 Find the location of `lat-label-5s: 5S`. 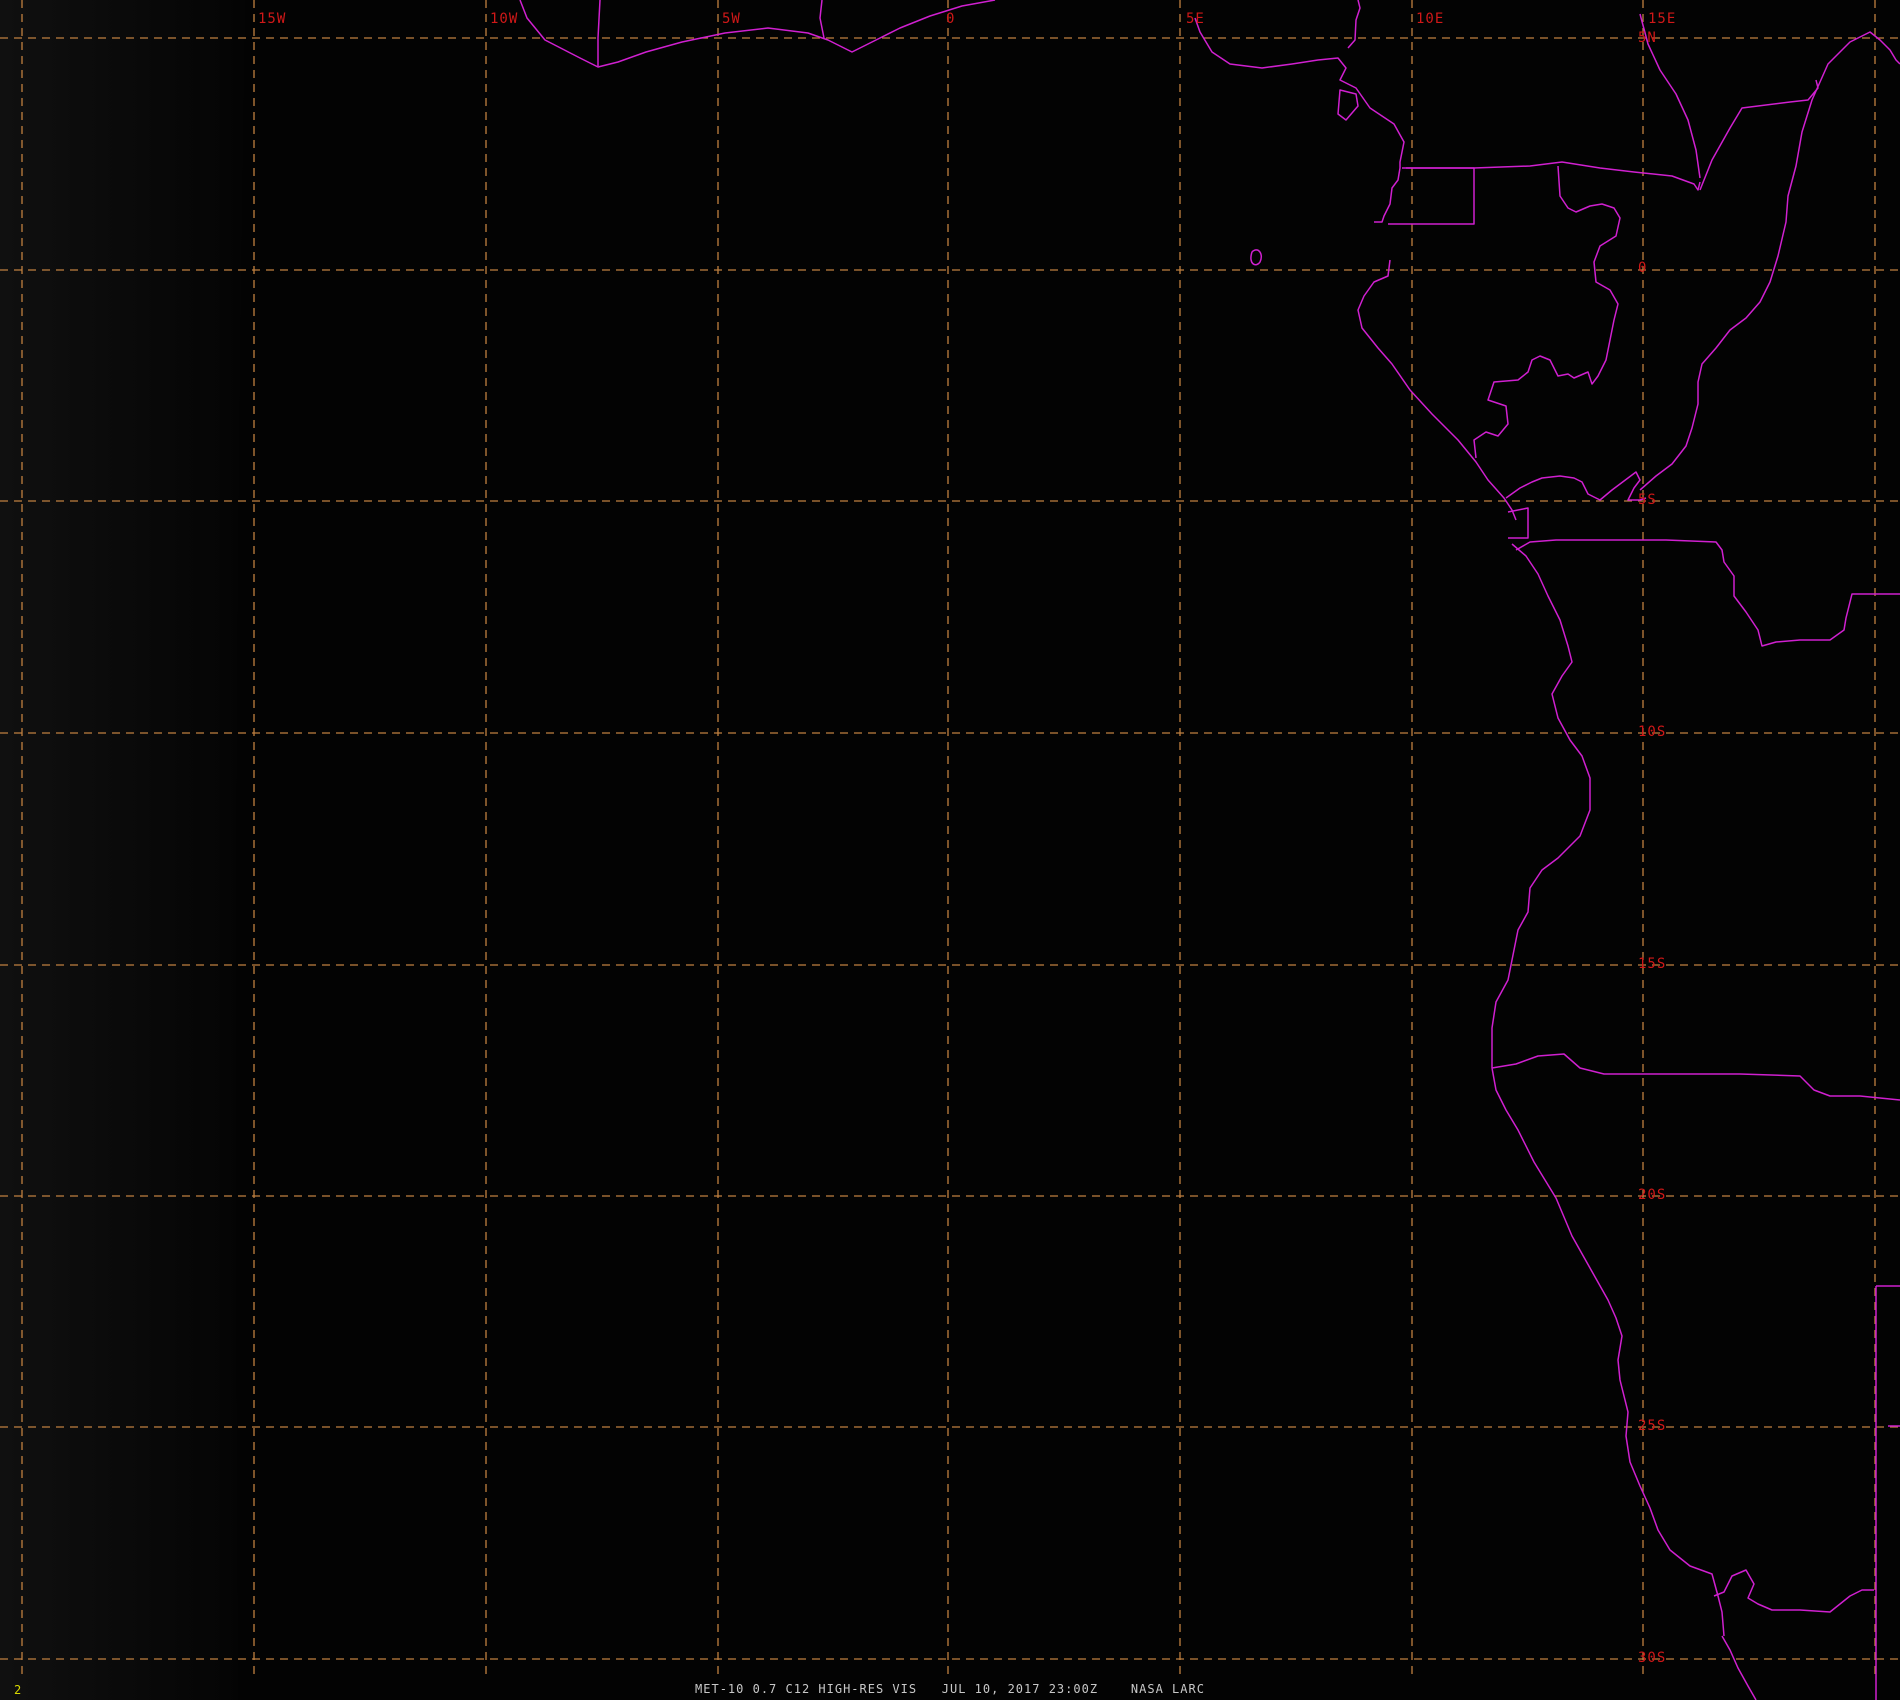

lat-label-5s: 5S is located at coordinates (1647, 500).